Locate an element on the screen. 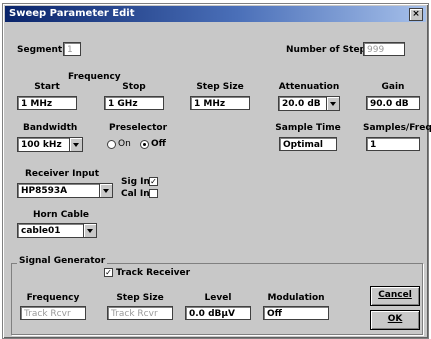  close-icon: × is located at coordinates (416, 14).